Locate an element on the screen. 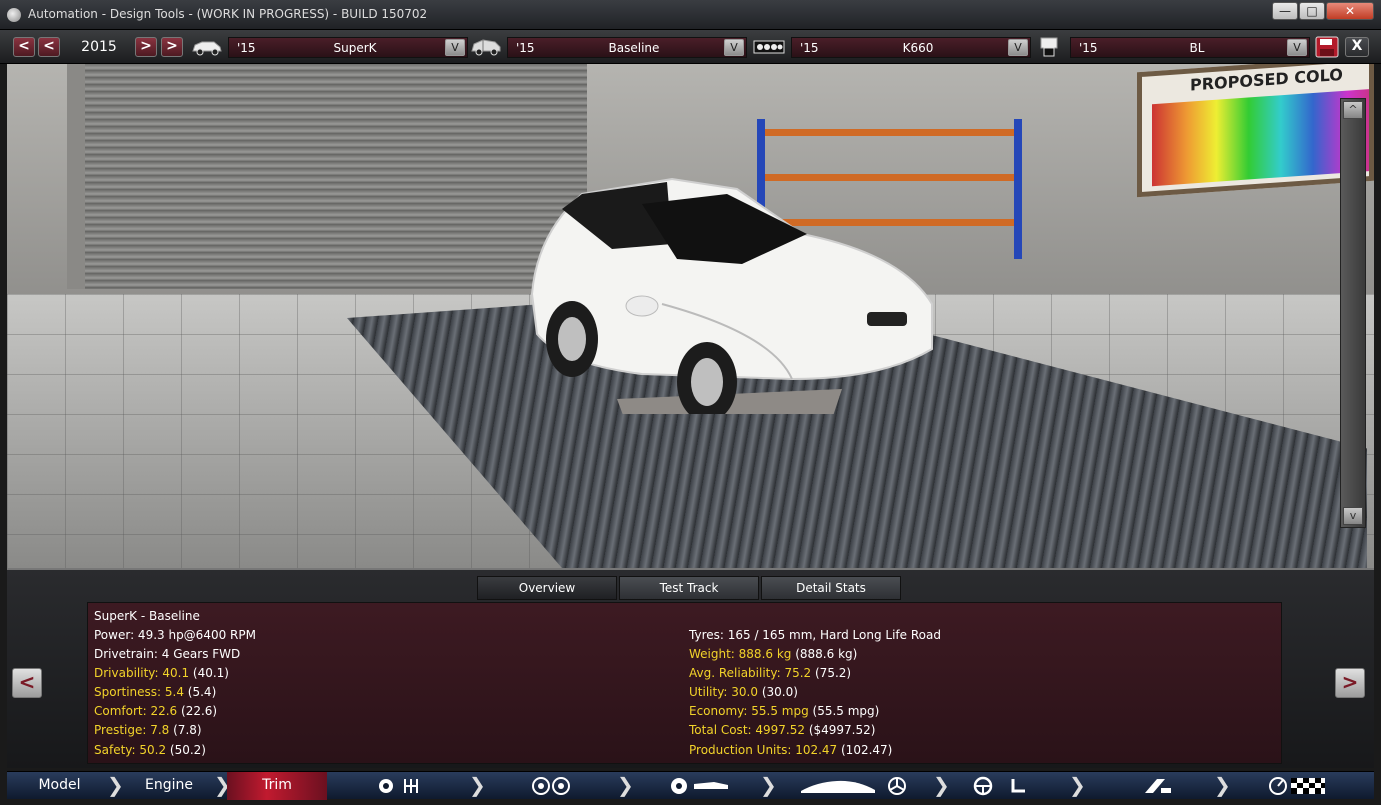 The image size is (1381, 805). scroll-down-arrow: v is located at coordinates (1353, 516).